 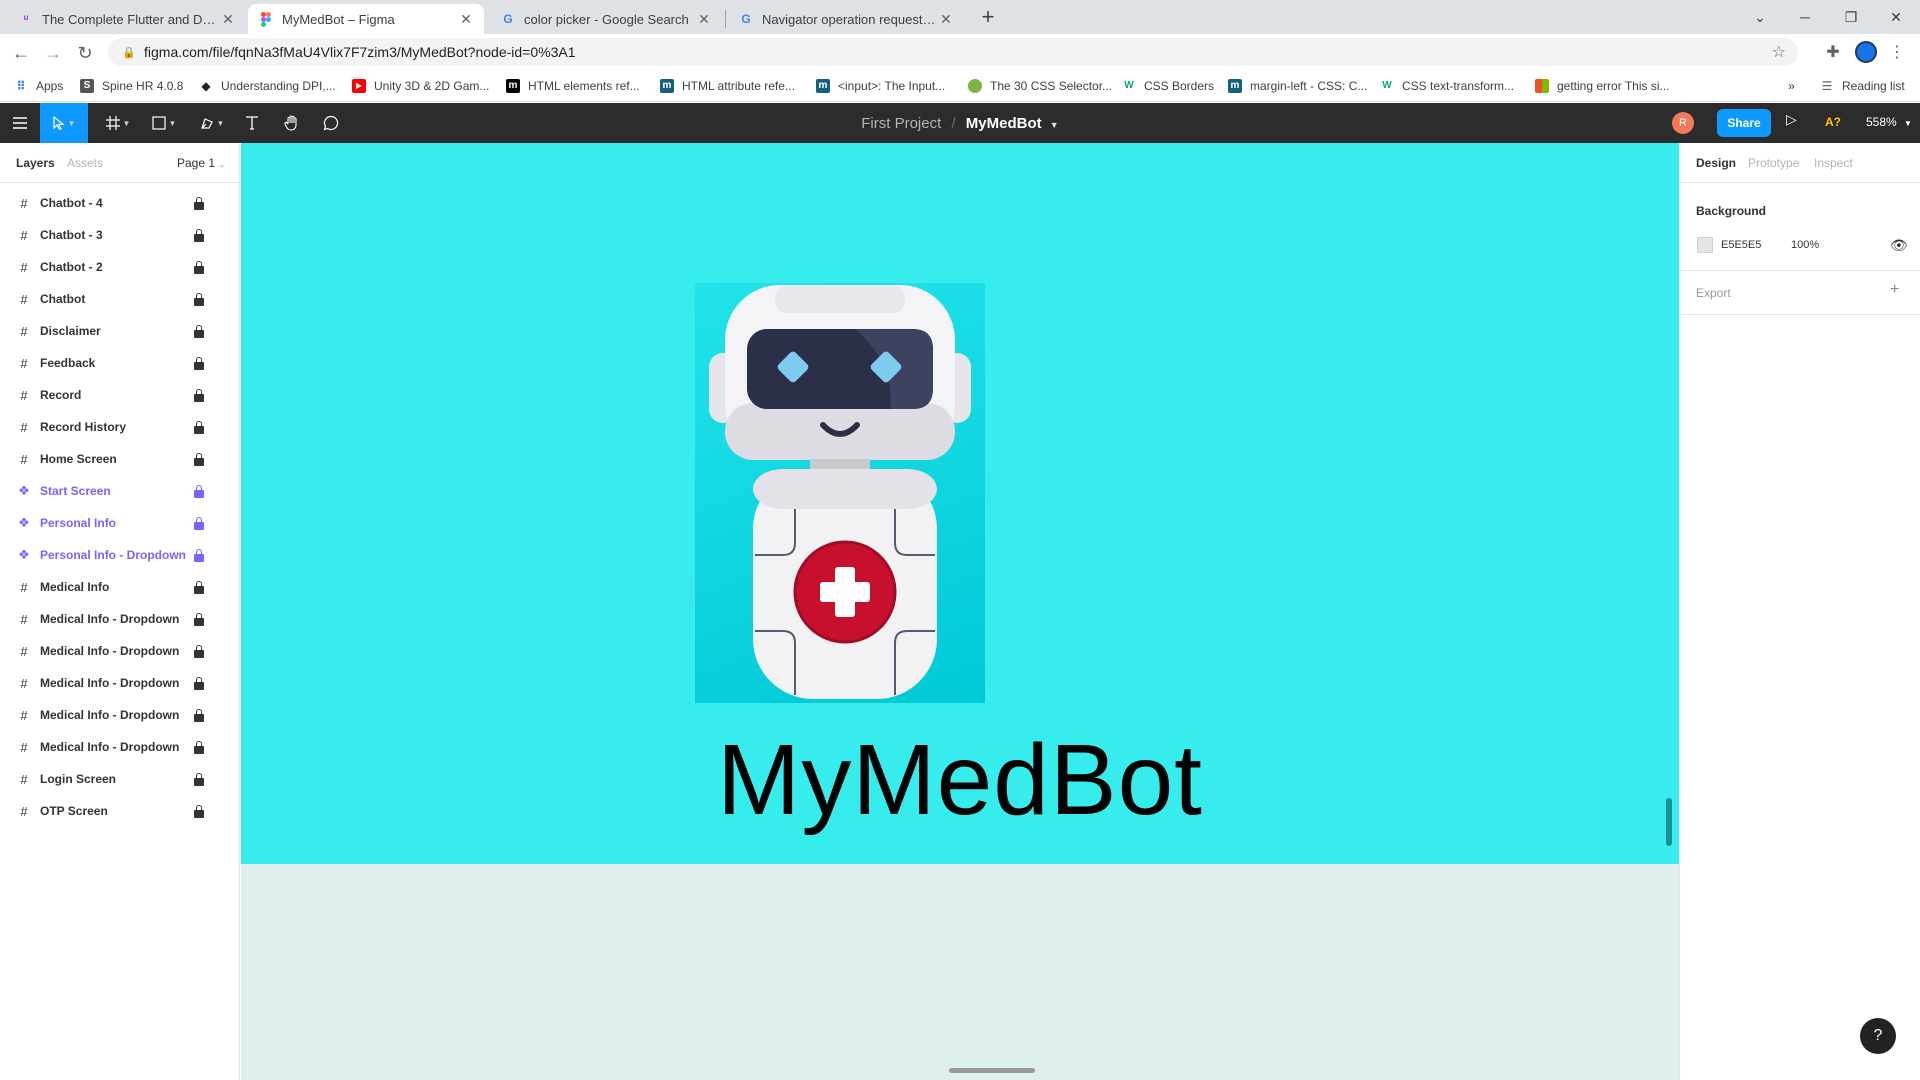 I want to click on bookmark-item: S Spine HR 4.0.8, so click(x=131, y=86).